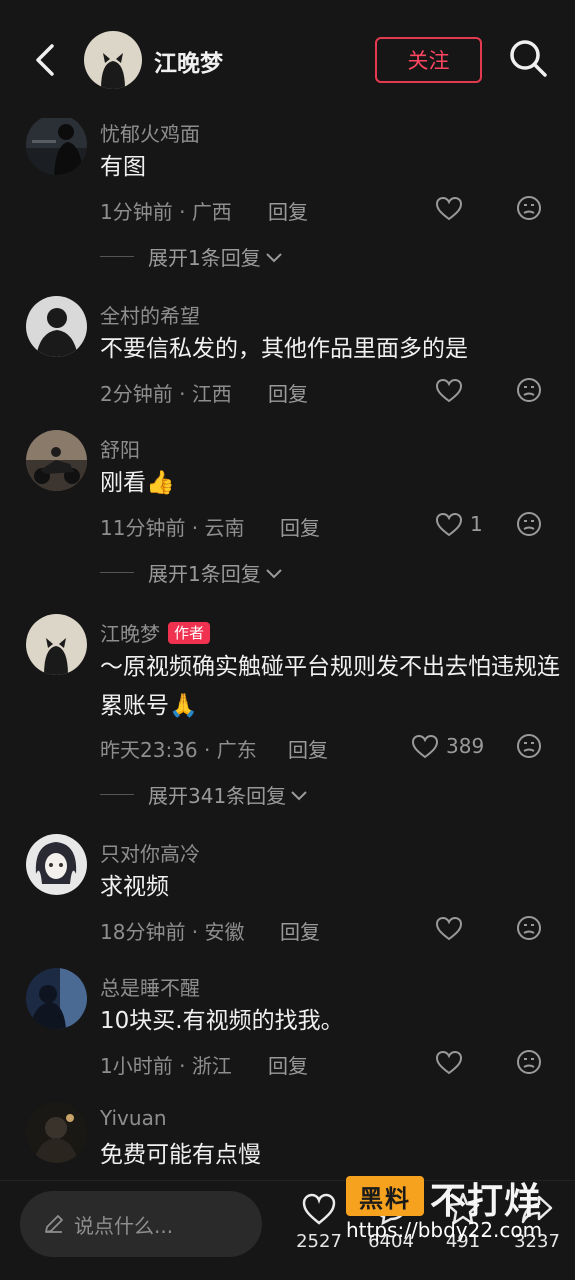  What do you see at coordinates (486, 1201) in the screenshot?
I see `watermark-title: 不打烊` at bounding box center [486, 1201].